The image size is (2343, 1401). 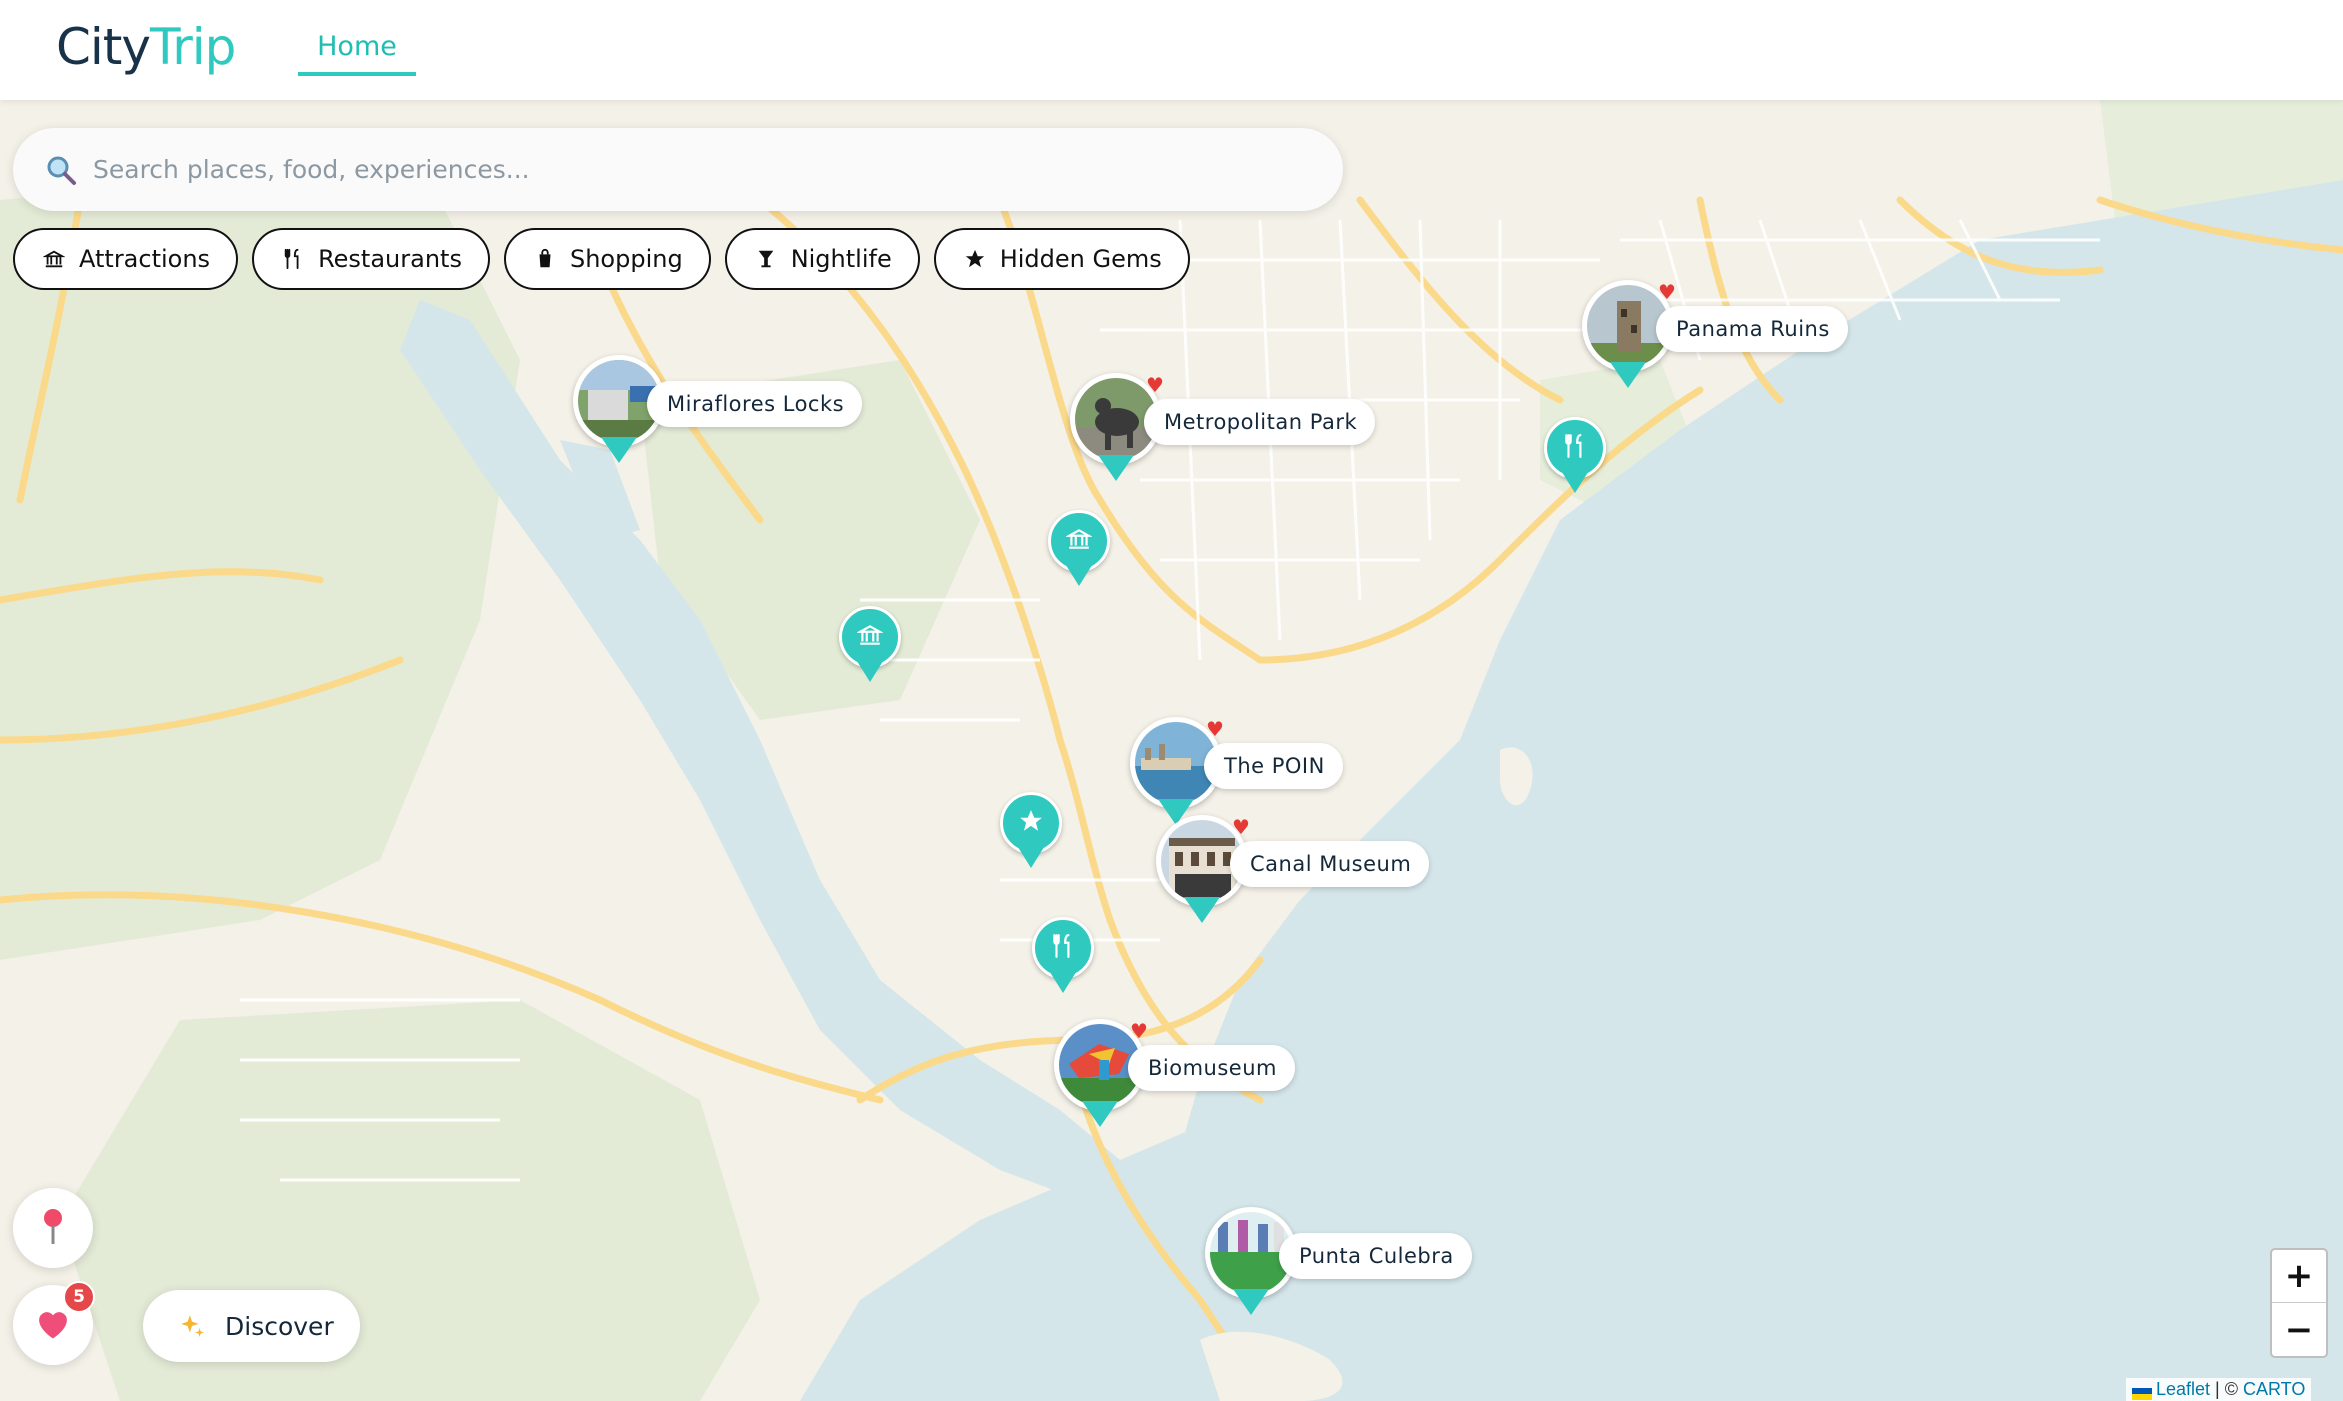 What do you see at coordinates (1273, 766) in the screenshot?
I see `place-label: The POIN` at bounding box center [1273, 766].